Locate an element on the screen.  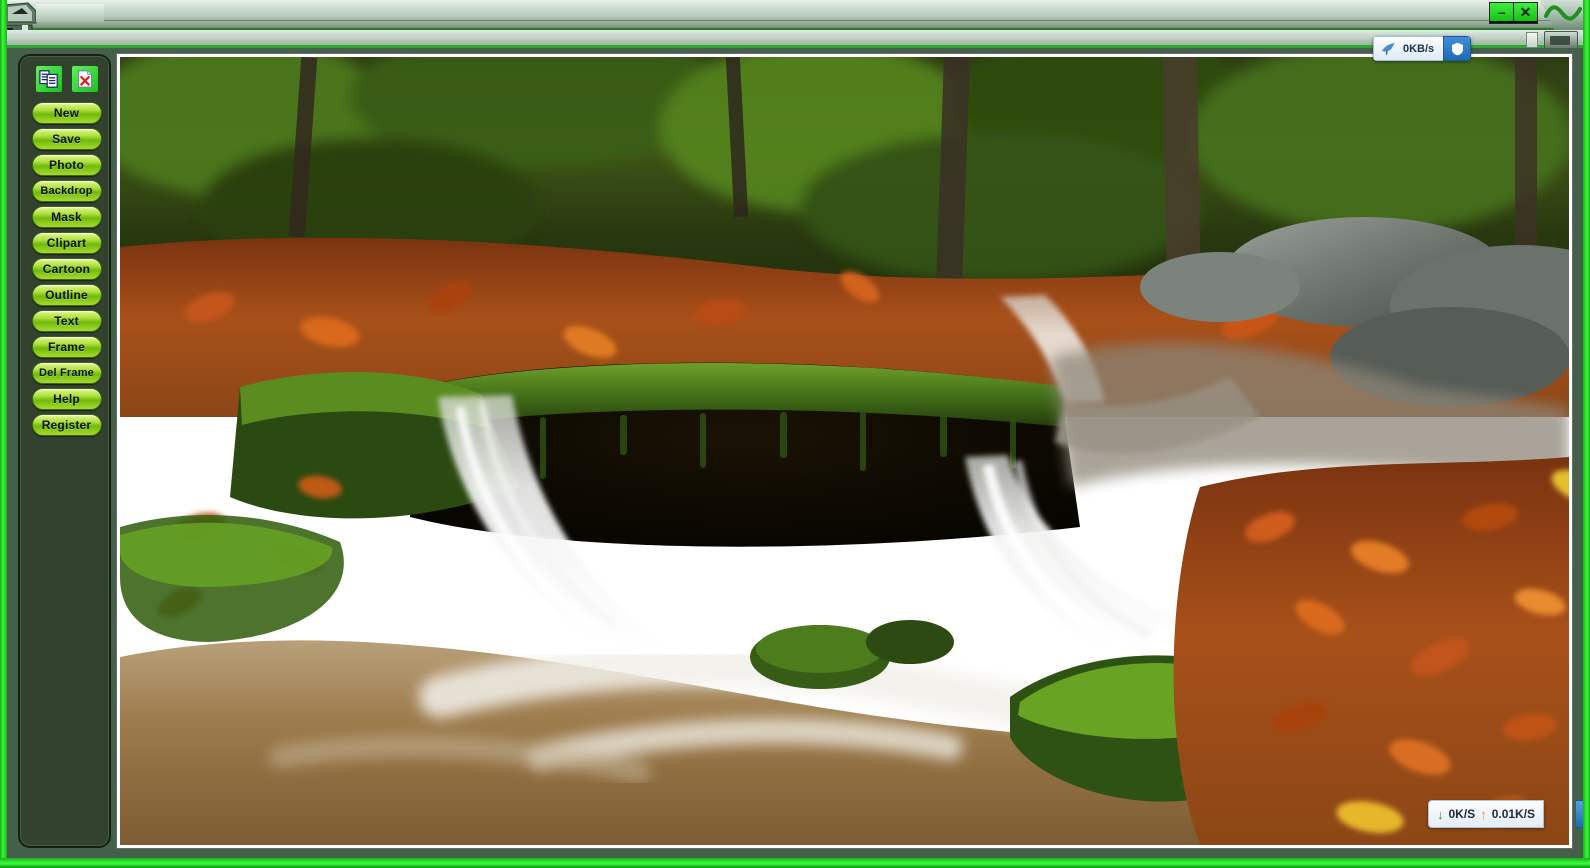
download-arrow-icon: ↓ is located at coordinates (1440, 814).